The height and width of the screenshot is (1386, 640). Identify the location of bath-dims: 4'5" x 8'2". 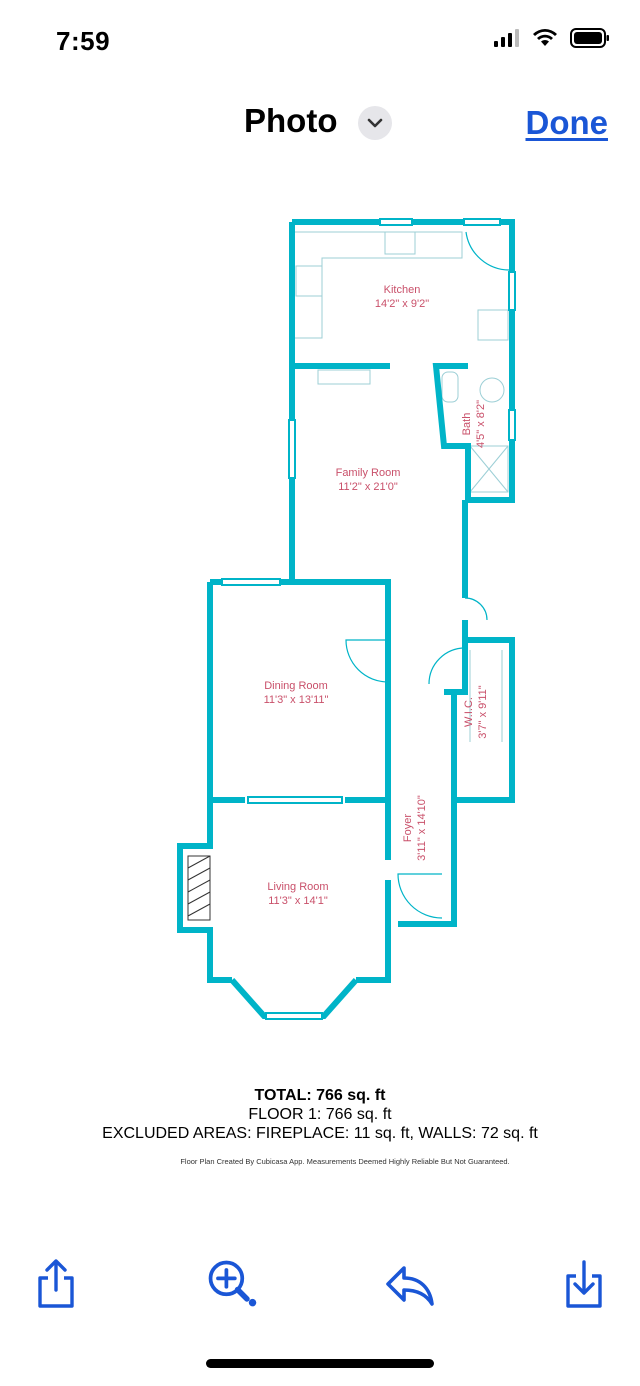
(481, 424).